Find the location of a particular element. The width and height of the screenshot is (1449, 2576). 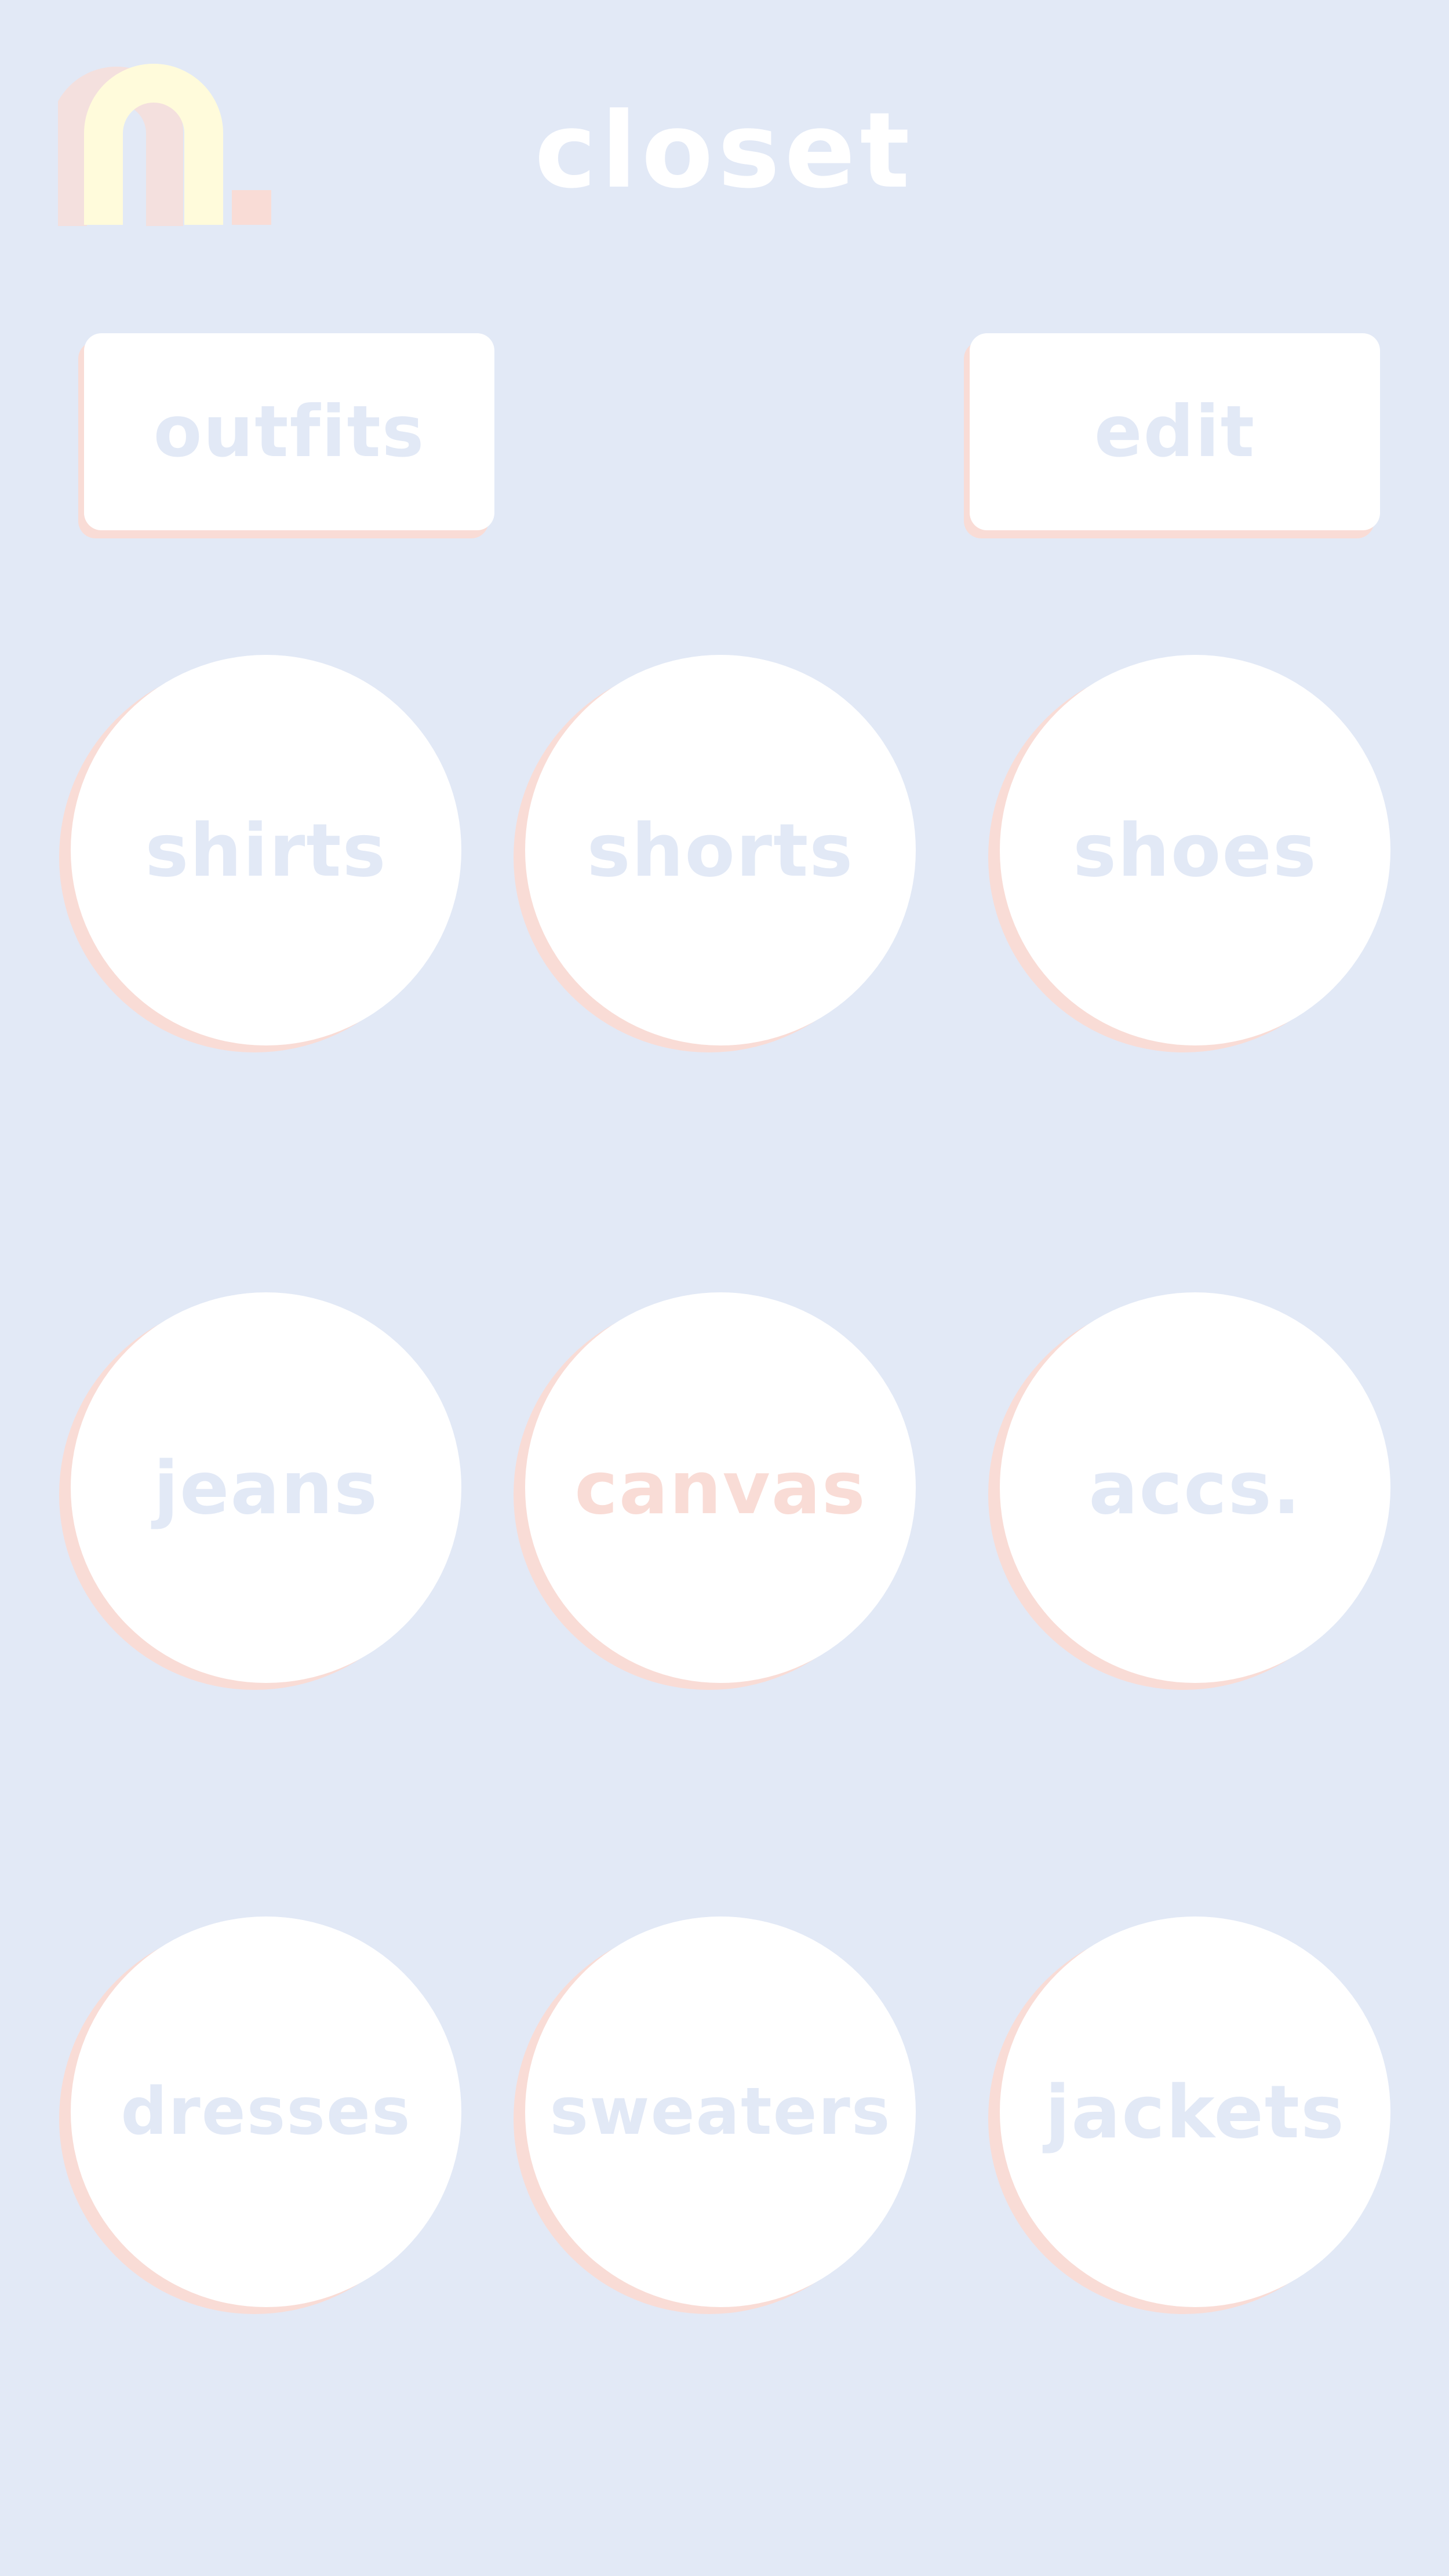

category-jackets-button: jackets is located at coordinates (1195, 2111).